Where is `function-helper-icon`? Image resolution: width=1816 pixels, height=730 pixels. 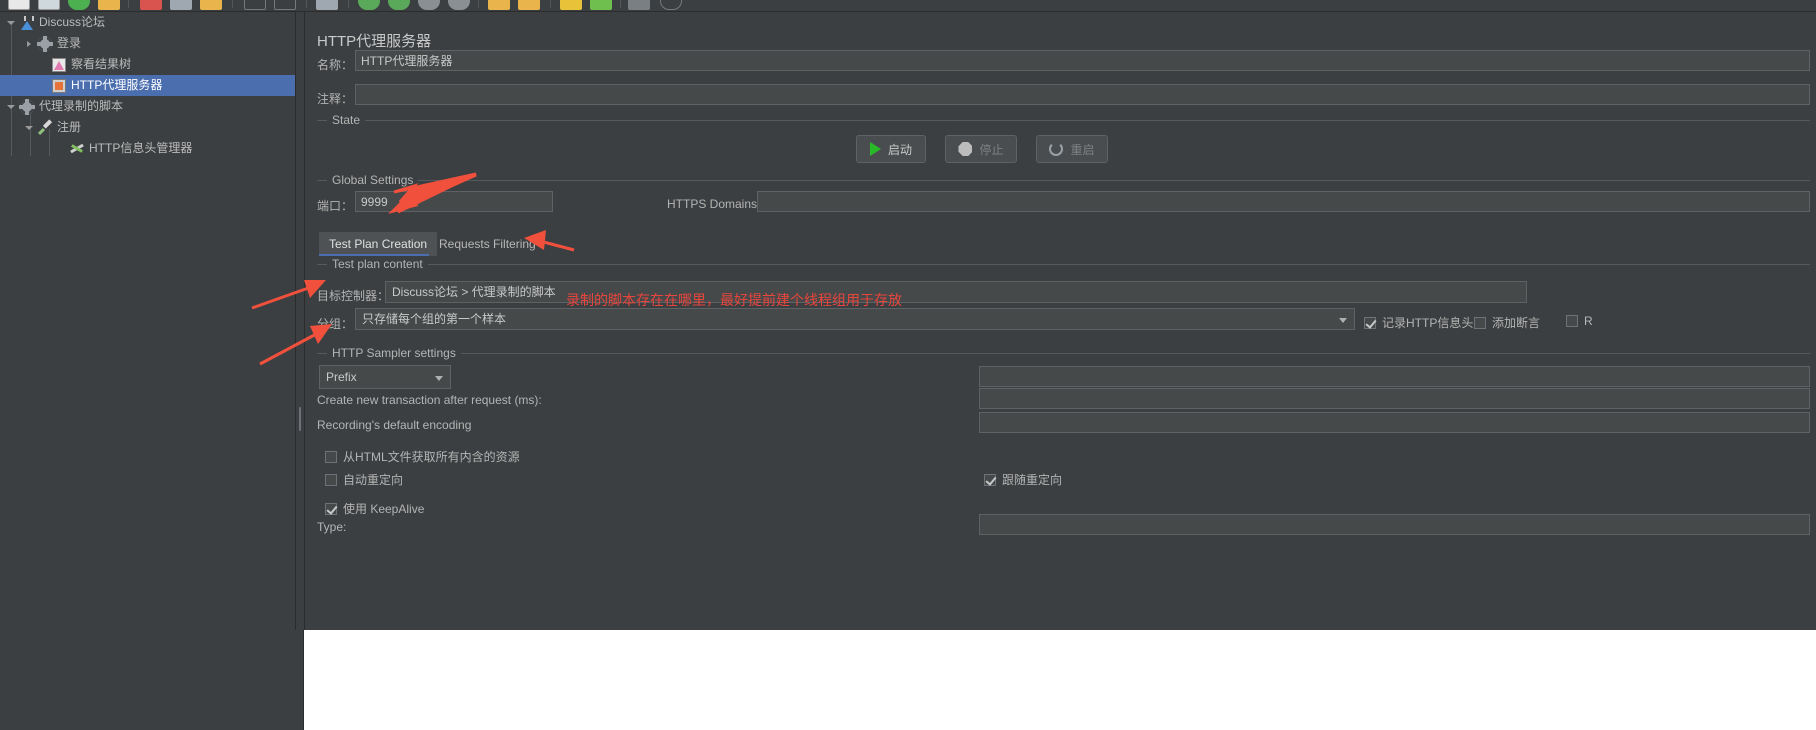 function-helper-icon is located at coordinates (639, 5).